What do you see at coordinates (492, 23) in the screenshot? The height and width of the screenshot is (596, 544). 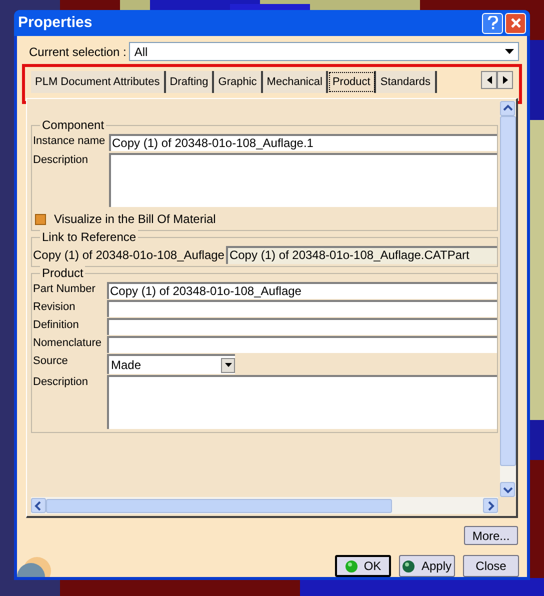 I see `help-icon` at bounding box center [492, 23].